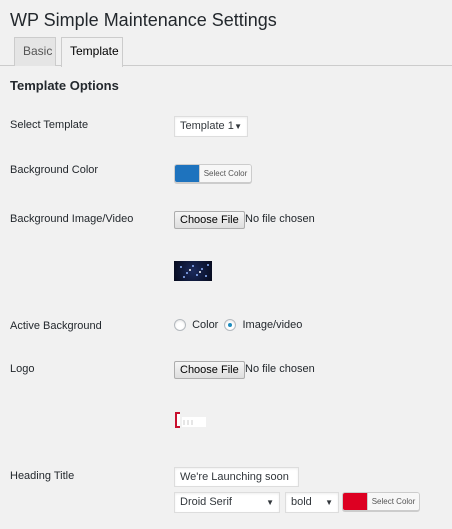 The height and width of the screenshot is (529, 452). Describe the element at coordinates (205, 325) in the screenshot. I see `radio-color-label: Color` at that location.